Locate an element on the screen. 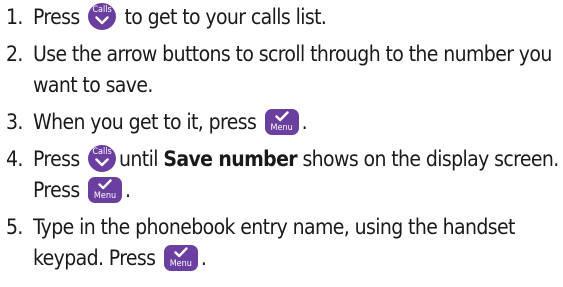 The height and width of the screenshot is (287, 563). step-number: 5. is located at coordinates (14, 227).